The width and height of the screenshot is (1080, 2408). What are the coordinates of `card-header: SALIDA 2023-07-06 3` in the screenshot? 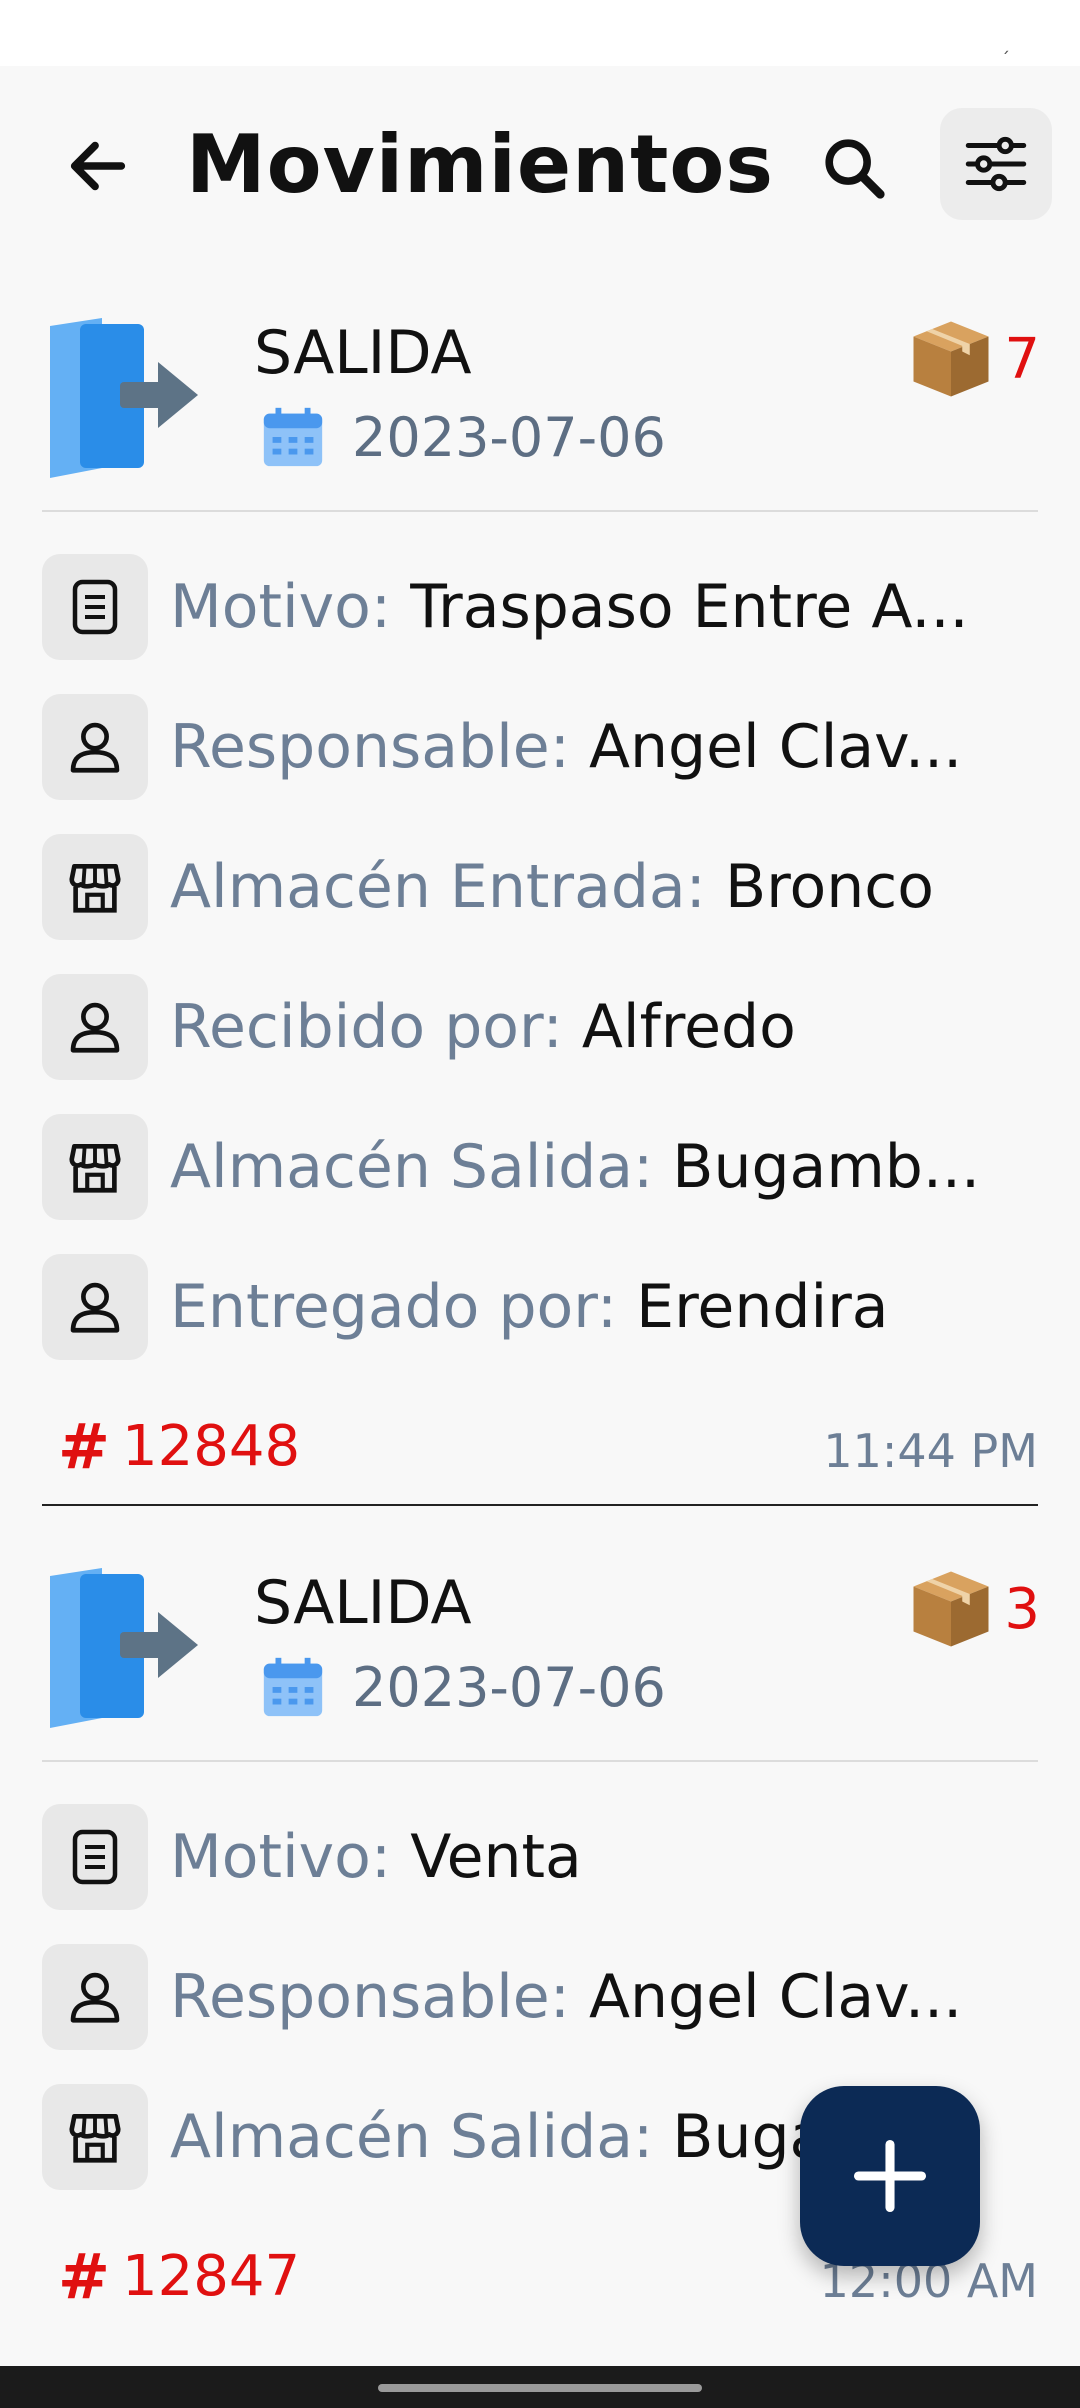 It's located at (540, 1650).